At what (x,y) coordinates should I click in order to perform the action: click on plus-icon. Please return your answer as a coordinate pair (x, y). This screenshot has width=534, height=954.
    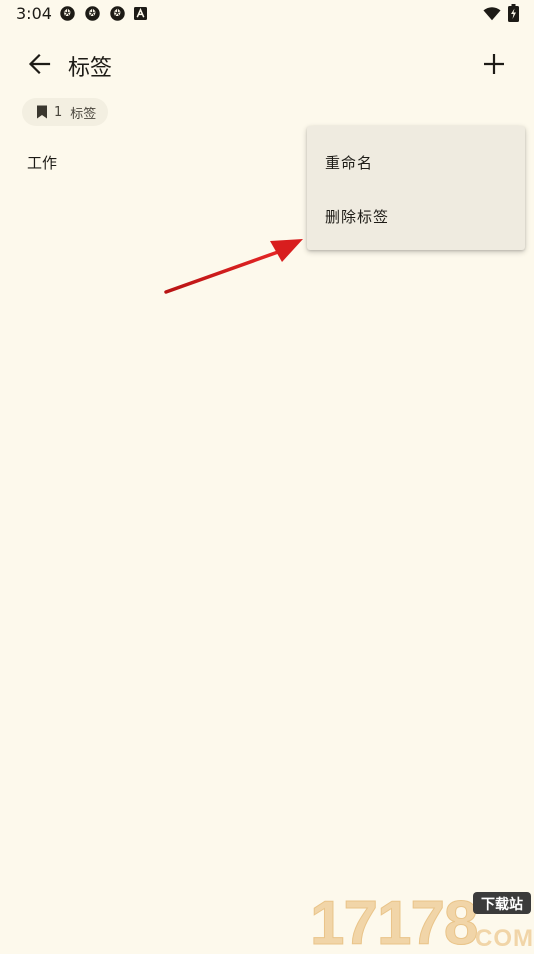
    Looking at the image, I should click on (494, 64).